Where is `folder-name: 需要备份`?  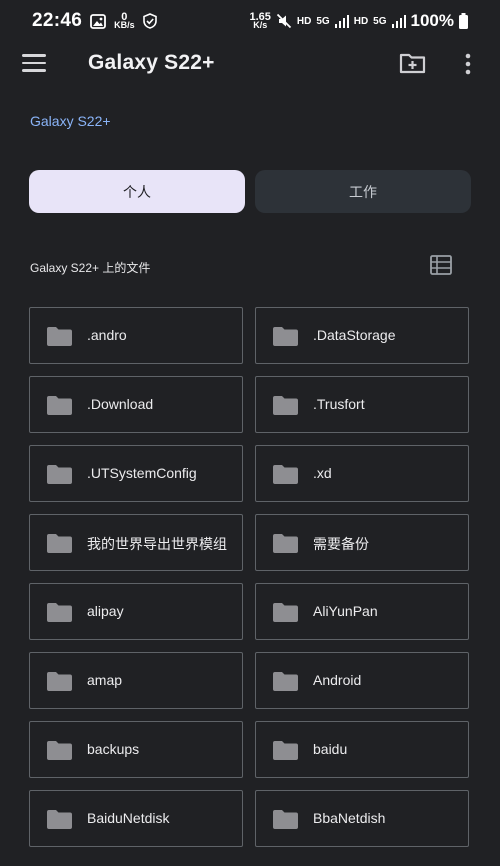
folder-name: 需要备份 is located at coordinates (341, 544).